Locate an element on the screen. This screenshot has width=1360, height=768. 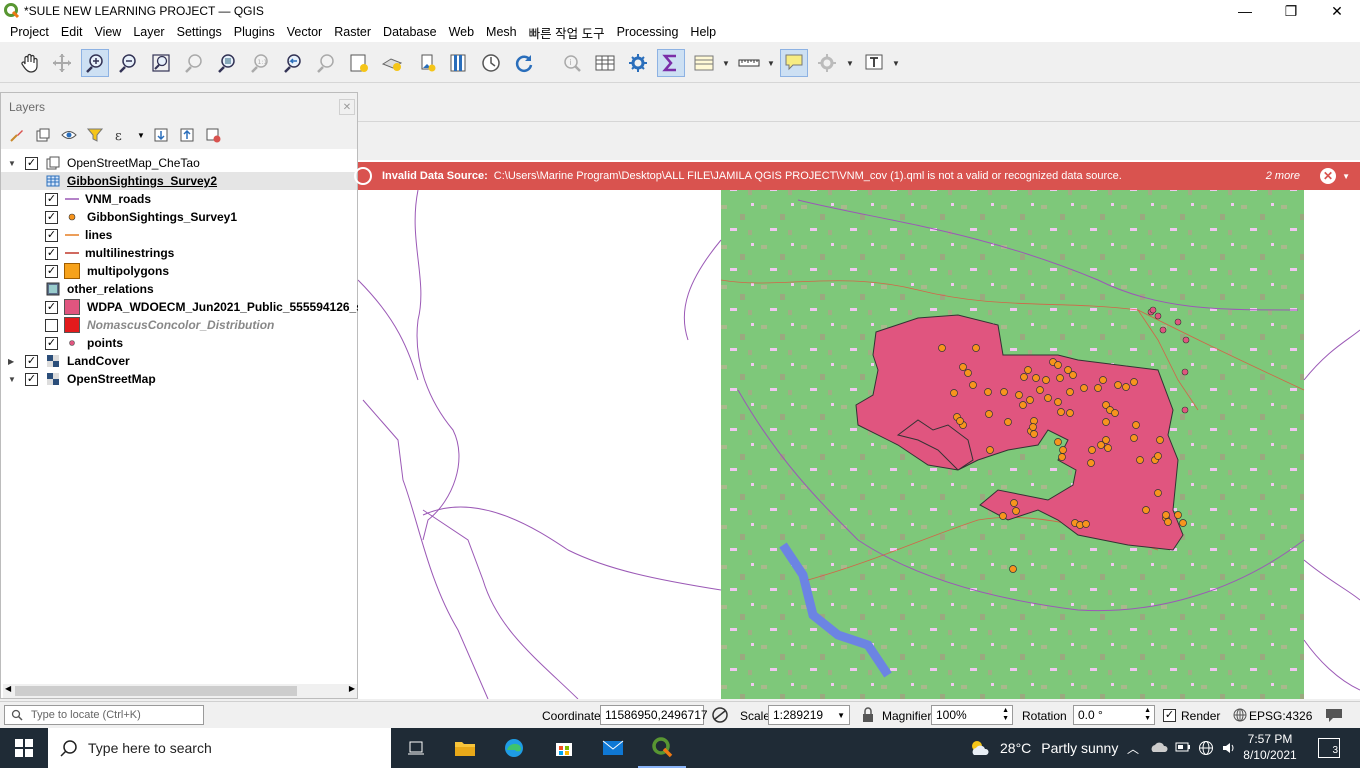
layers-horizontal-scrollbar: ◀ ▶ is located at coordinates (180, 691).